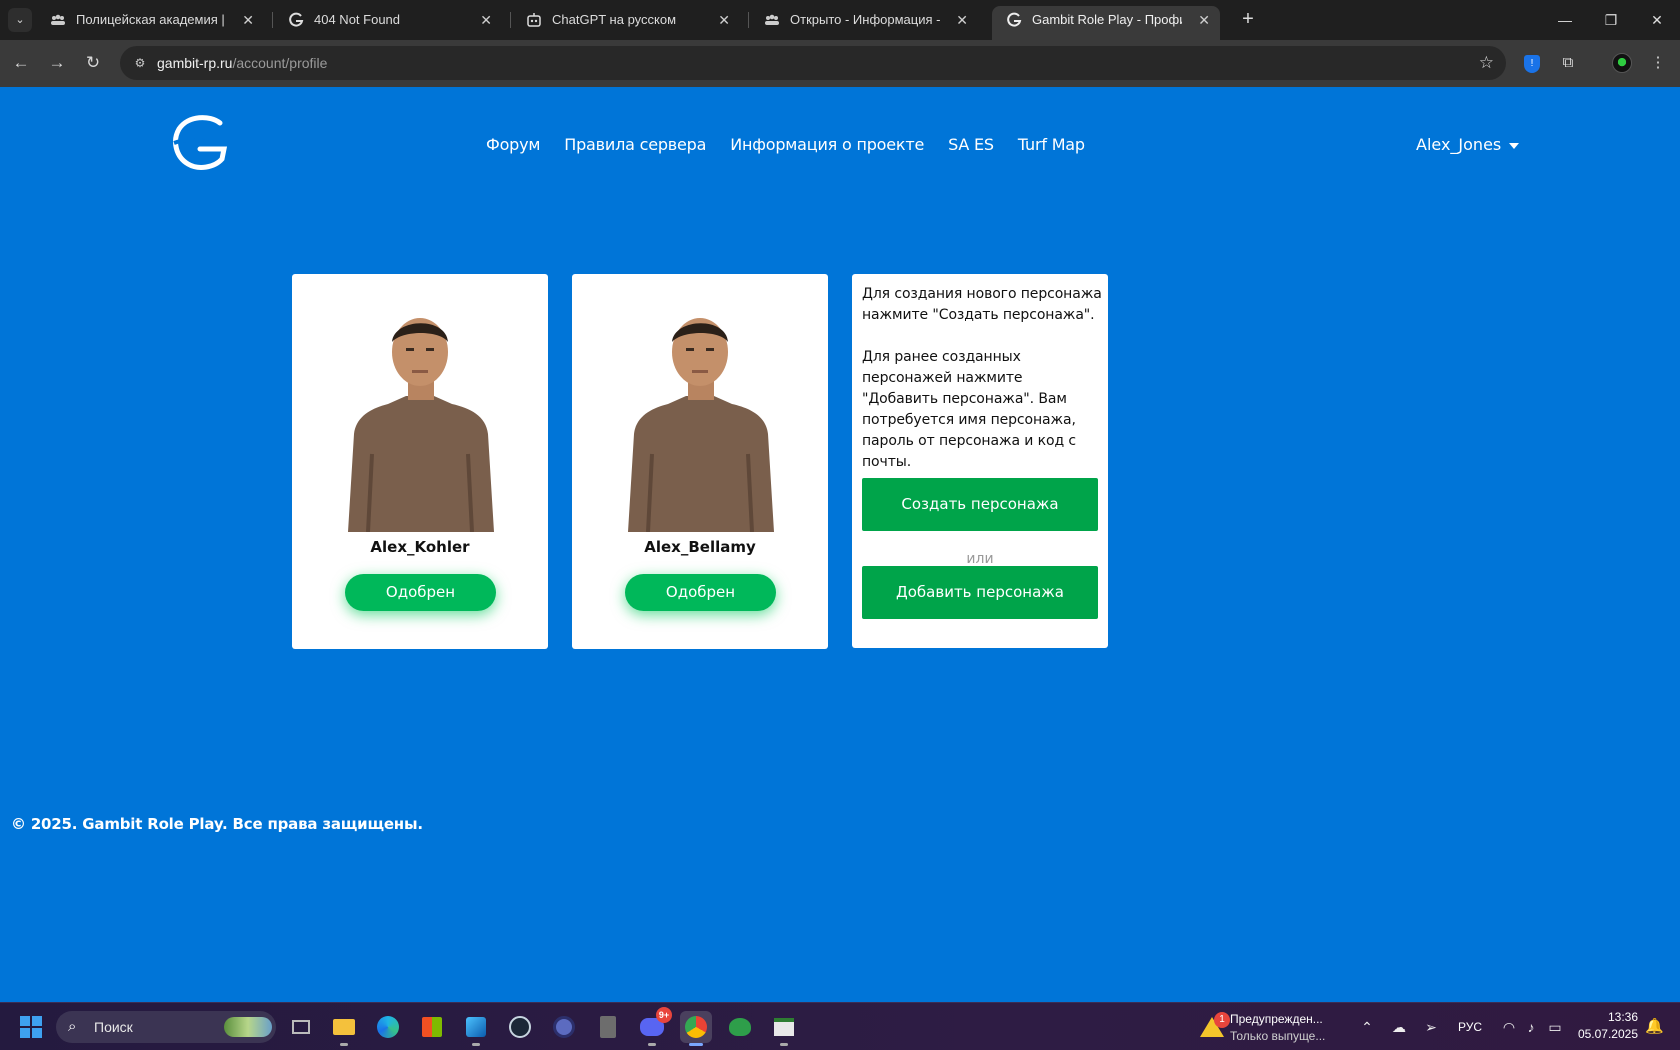 The image size is (1680, 1050). Describe the element at coordinates (664, 1015) in the screenshot. I see `discord-badge: 9+` at that location.